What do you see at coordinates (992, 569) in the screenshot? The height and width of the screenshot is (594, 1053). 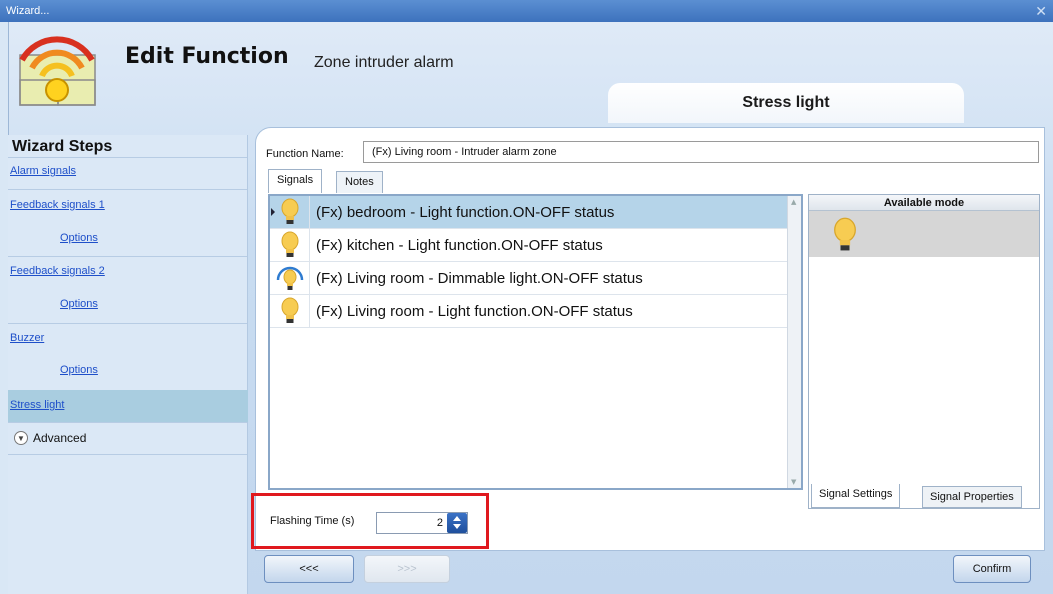 I see `confirm-button: Confirm` at bounding box center [992, 569].